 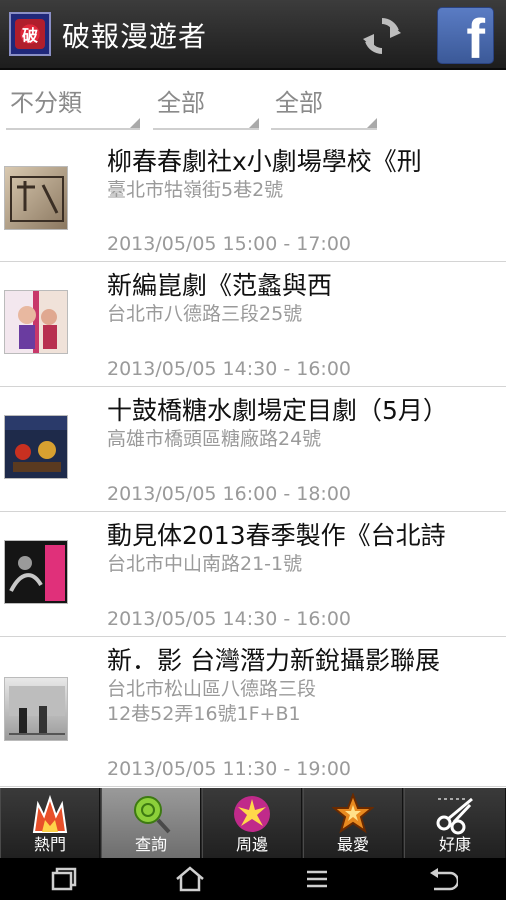 I want to click on event-title: 新編崑劇《范蠡與西, so click(x=220, y=285).